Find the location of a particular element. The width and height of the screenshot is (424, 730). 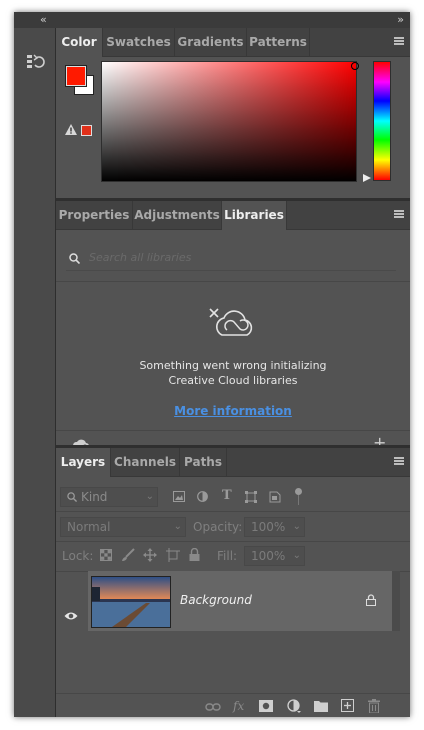

tab-channels: Channels is located at coordinates (145, 462).